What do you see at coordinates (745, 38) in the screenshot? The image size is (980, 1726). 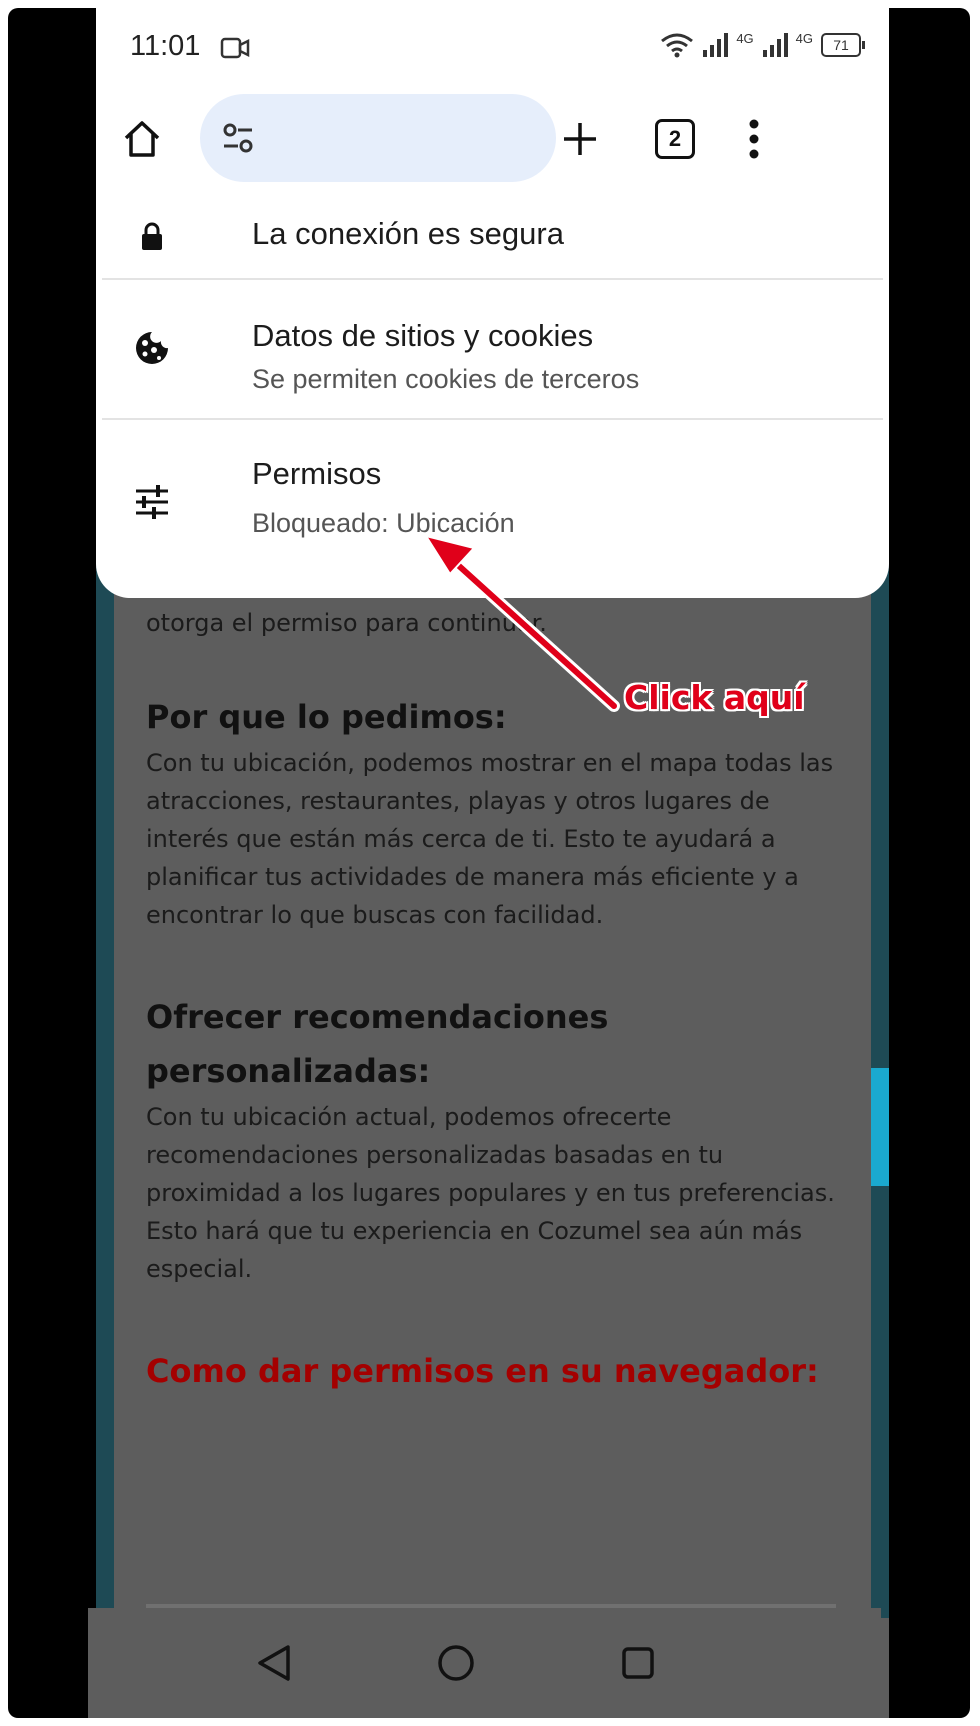 I see `network-type-1: 4G` at bounding box center [745, 38].